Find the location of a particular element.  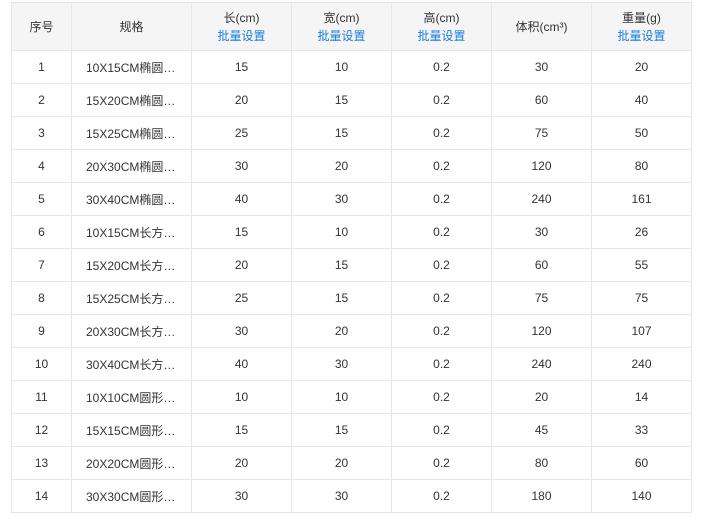

cell-index: 13 is located at coordinates (41, 463).